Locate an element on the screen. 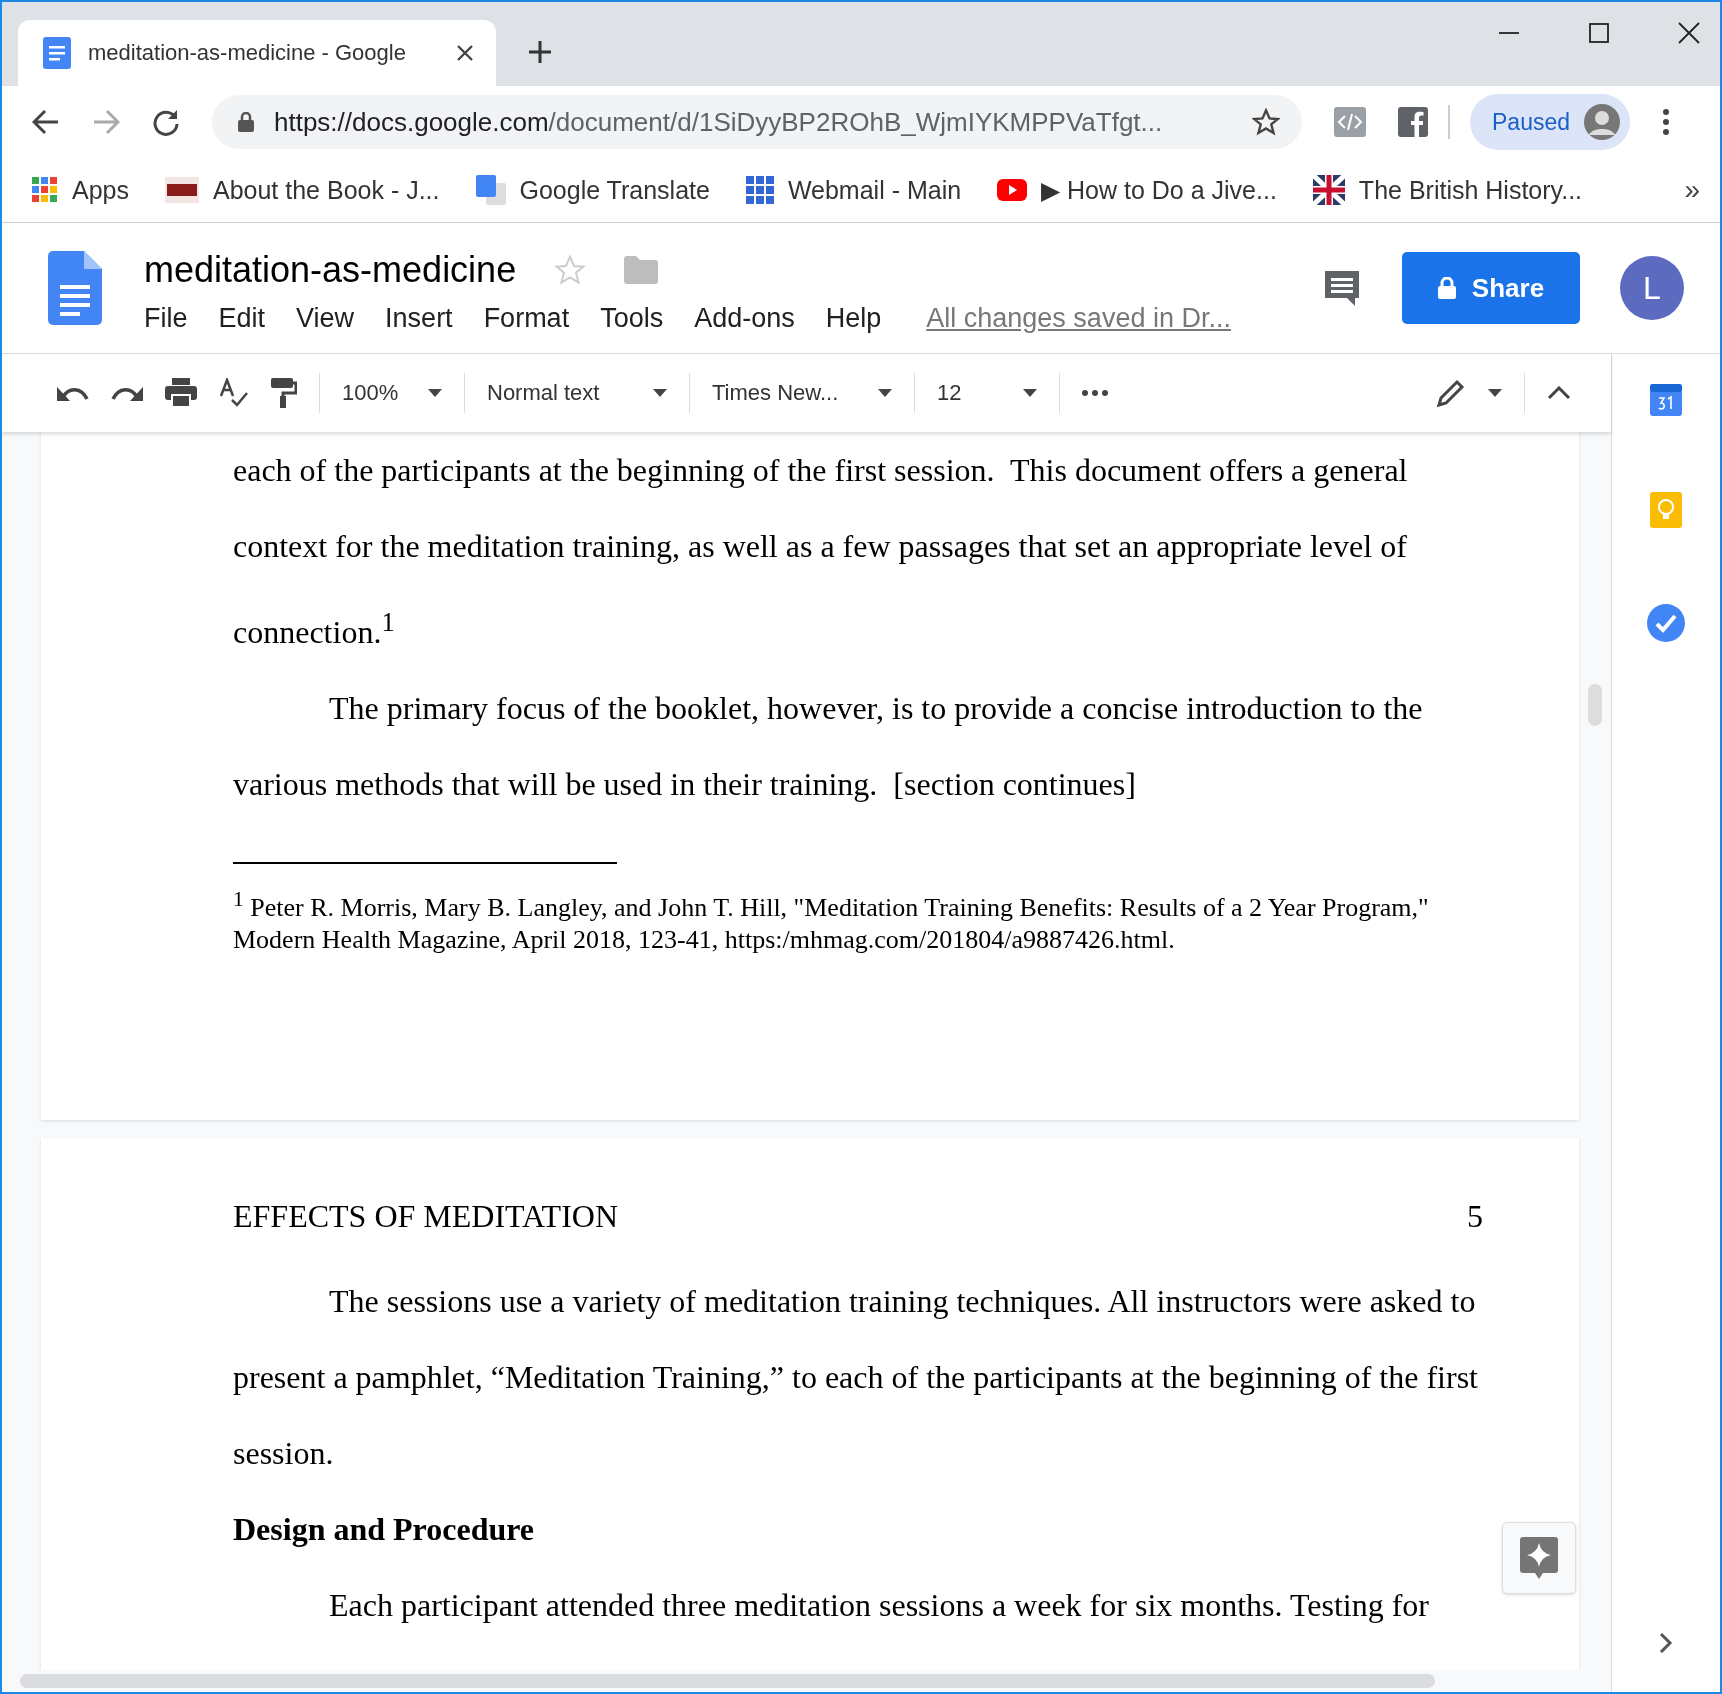  body-paragraph: The primary focus of the booklet, however, is to provide a concise introduction to the various methods that will be used in their training. [section continues] is located at coordinates (828, 746).